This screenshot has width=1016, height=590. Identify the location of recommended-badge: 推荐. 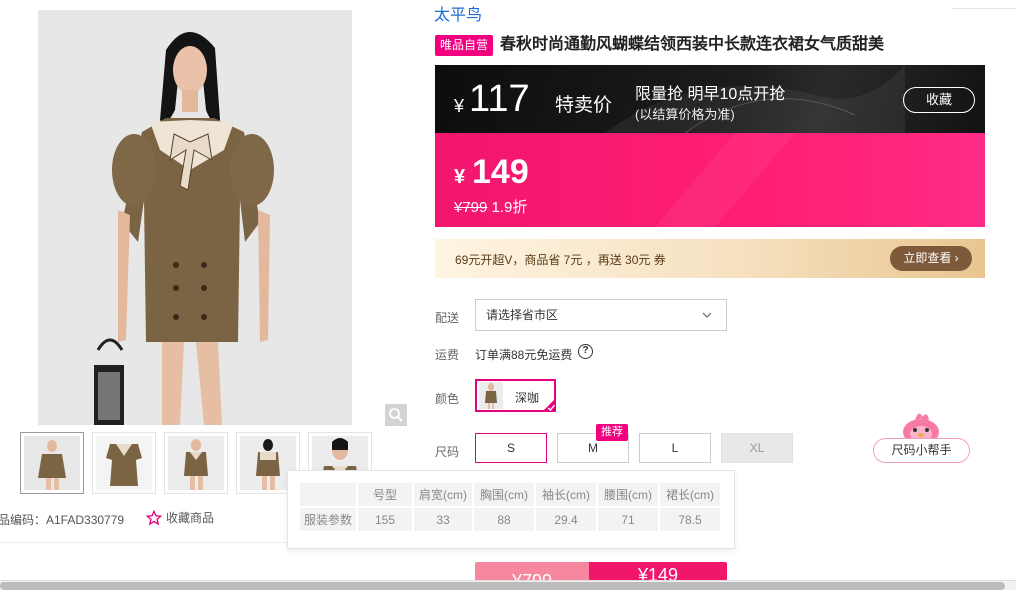
(612, 432).